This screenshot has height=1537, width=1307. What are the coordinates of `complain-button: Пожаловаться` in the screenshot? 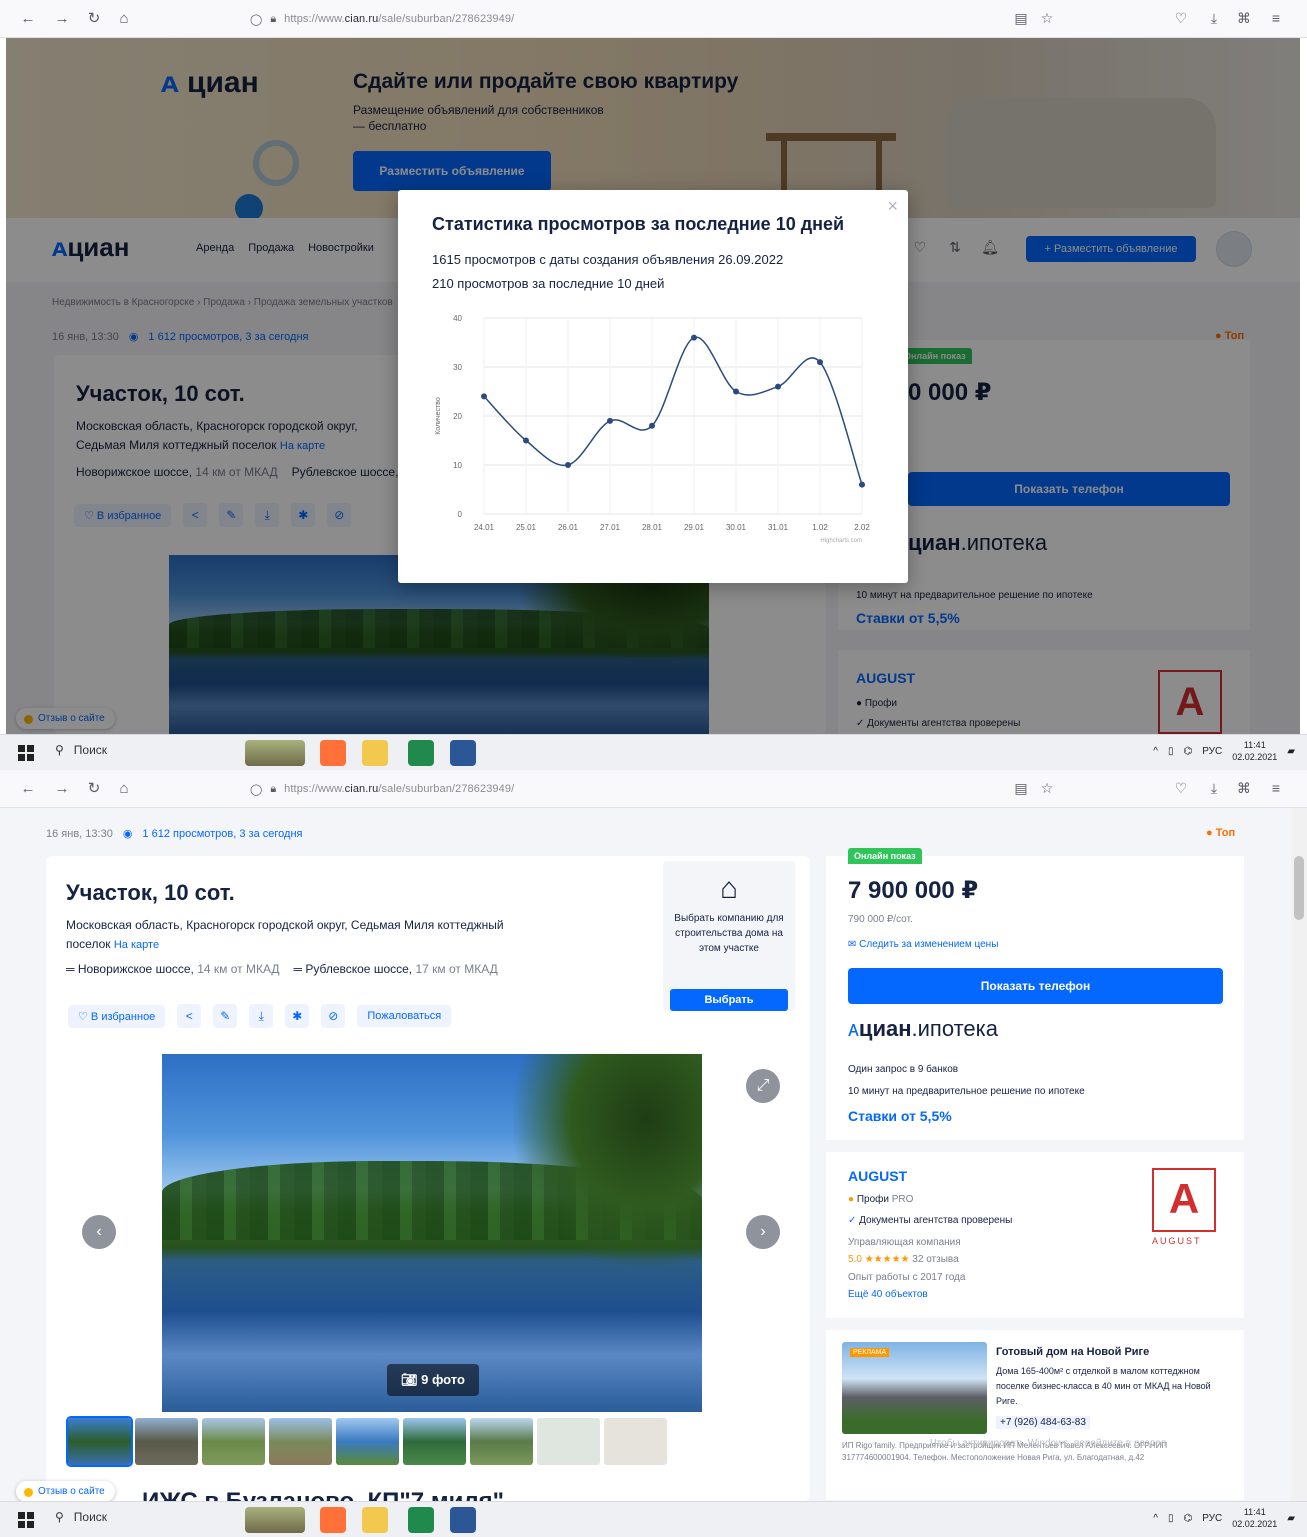 It's located at (404, 1016).